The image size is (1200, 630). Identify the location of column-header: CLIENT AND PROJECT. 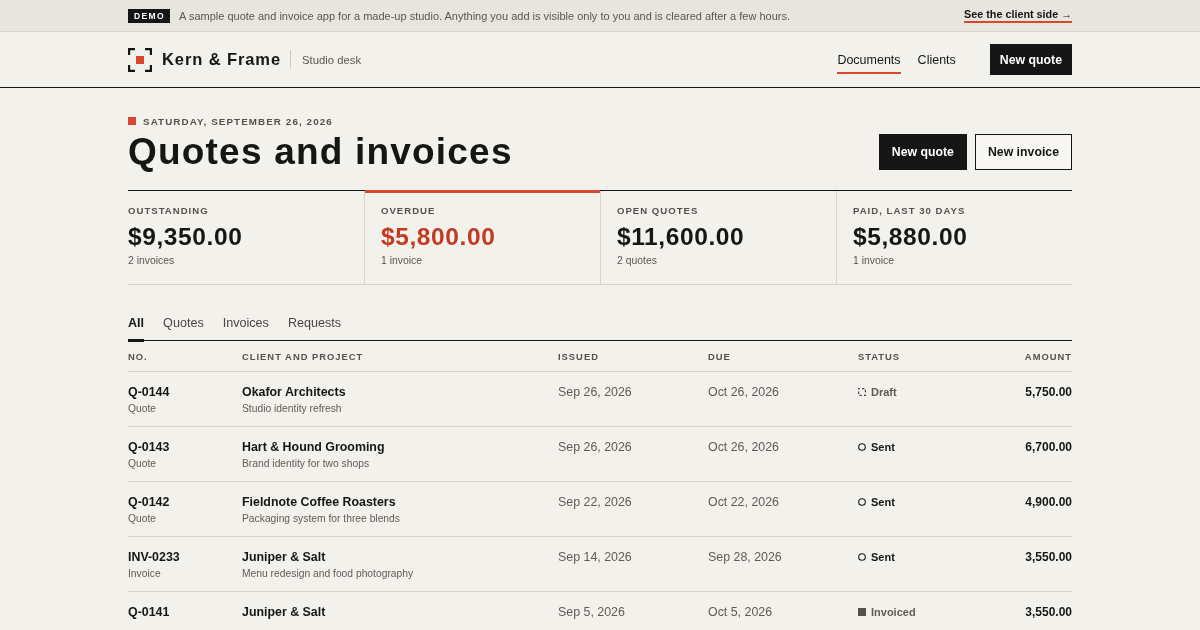
(303, 356).